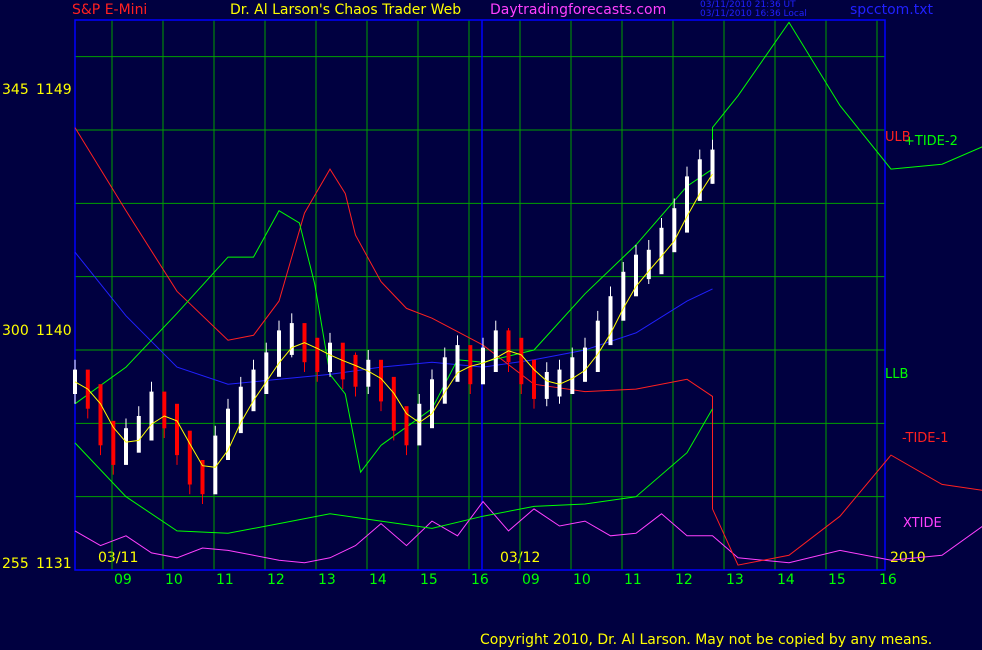 The width and height of the screenshot is (982, 650). I want to click on series-blue-avg, so click(393, 318).